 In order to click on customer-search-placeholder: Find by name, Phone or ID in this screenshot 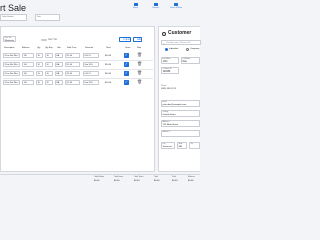, I will do `click(178, 43)`.